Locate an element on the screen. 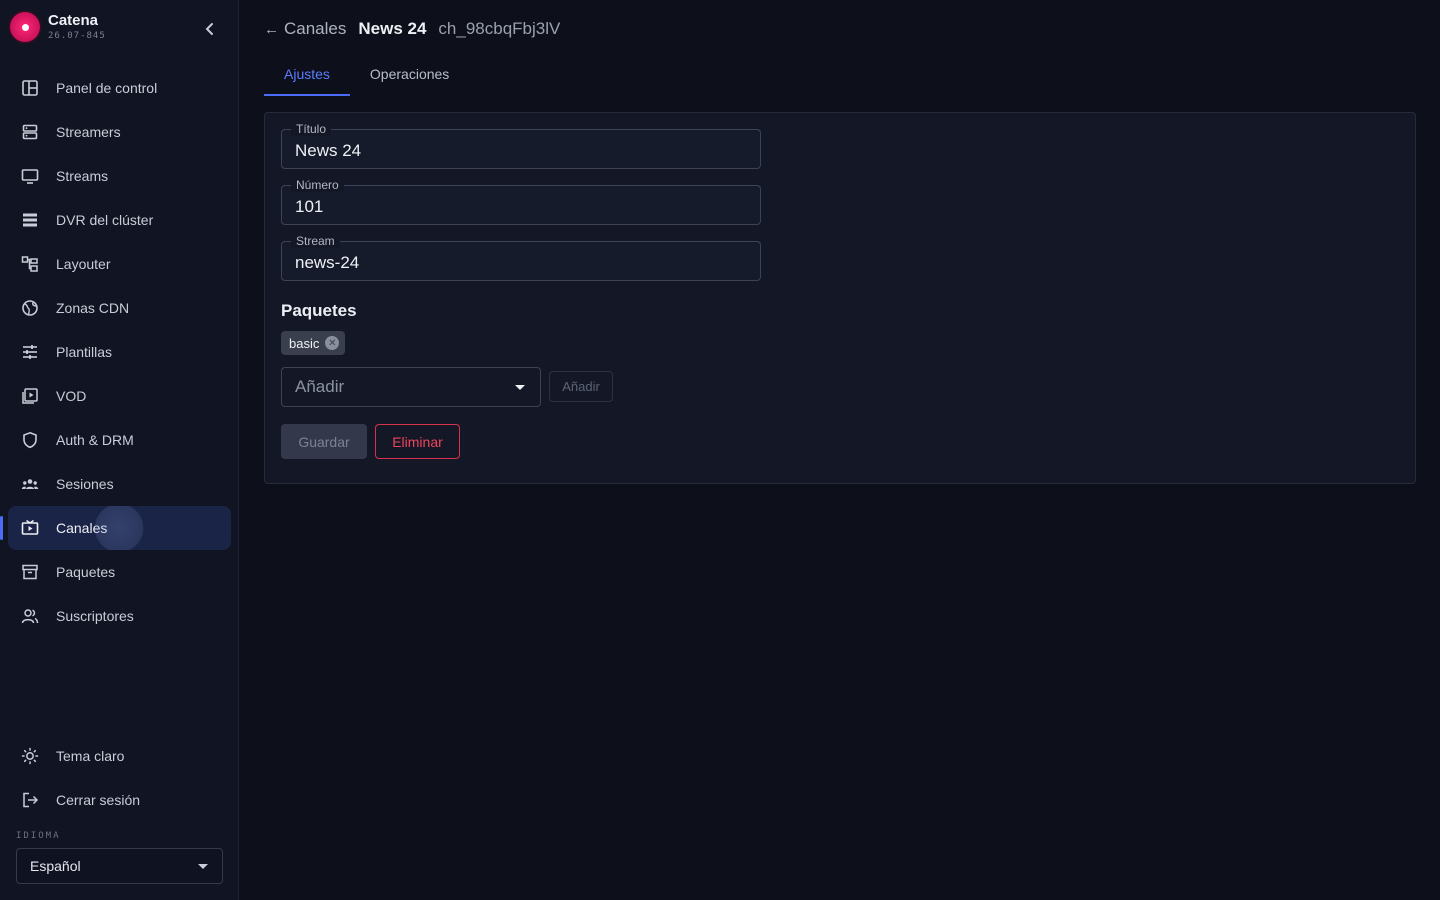 This screenshot has width=1440, height=900. theme-toggle-button: Tema claro is located at coordinates (119, 756).